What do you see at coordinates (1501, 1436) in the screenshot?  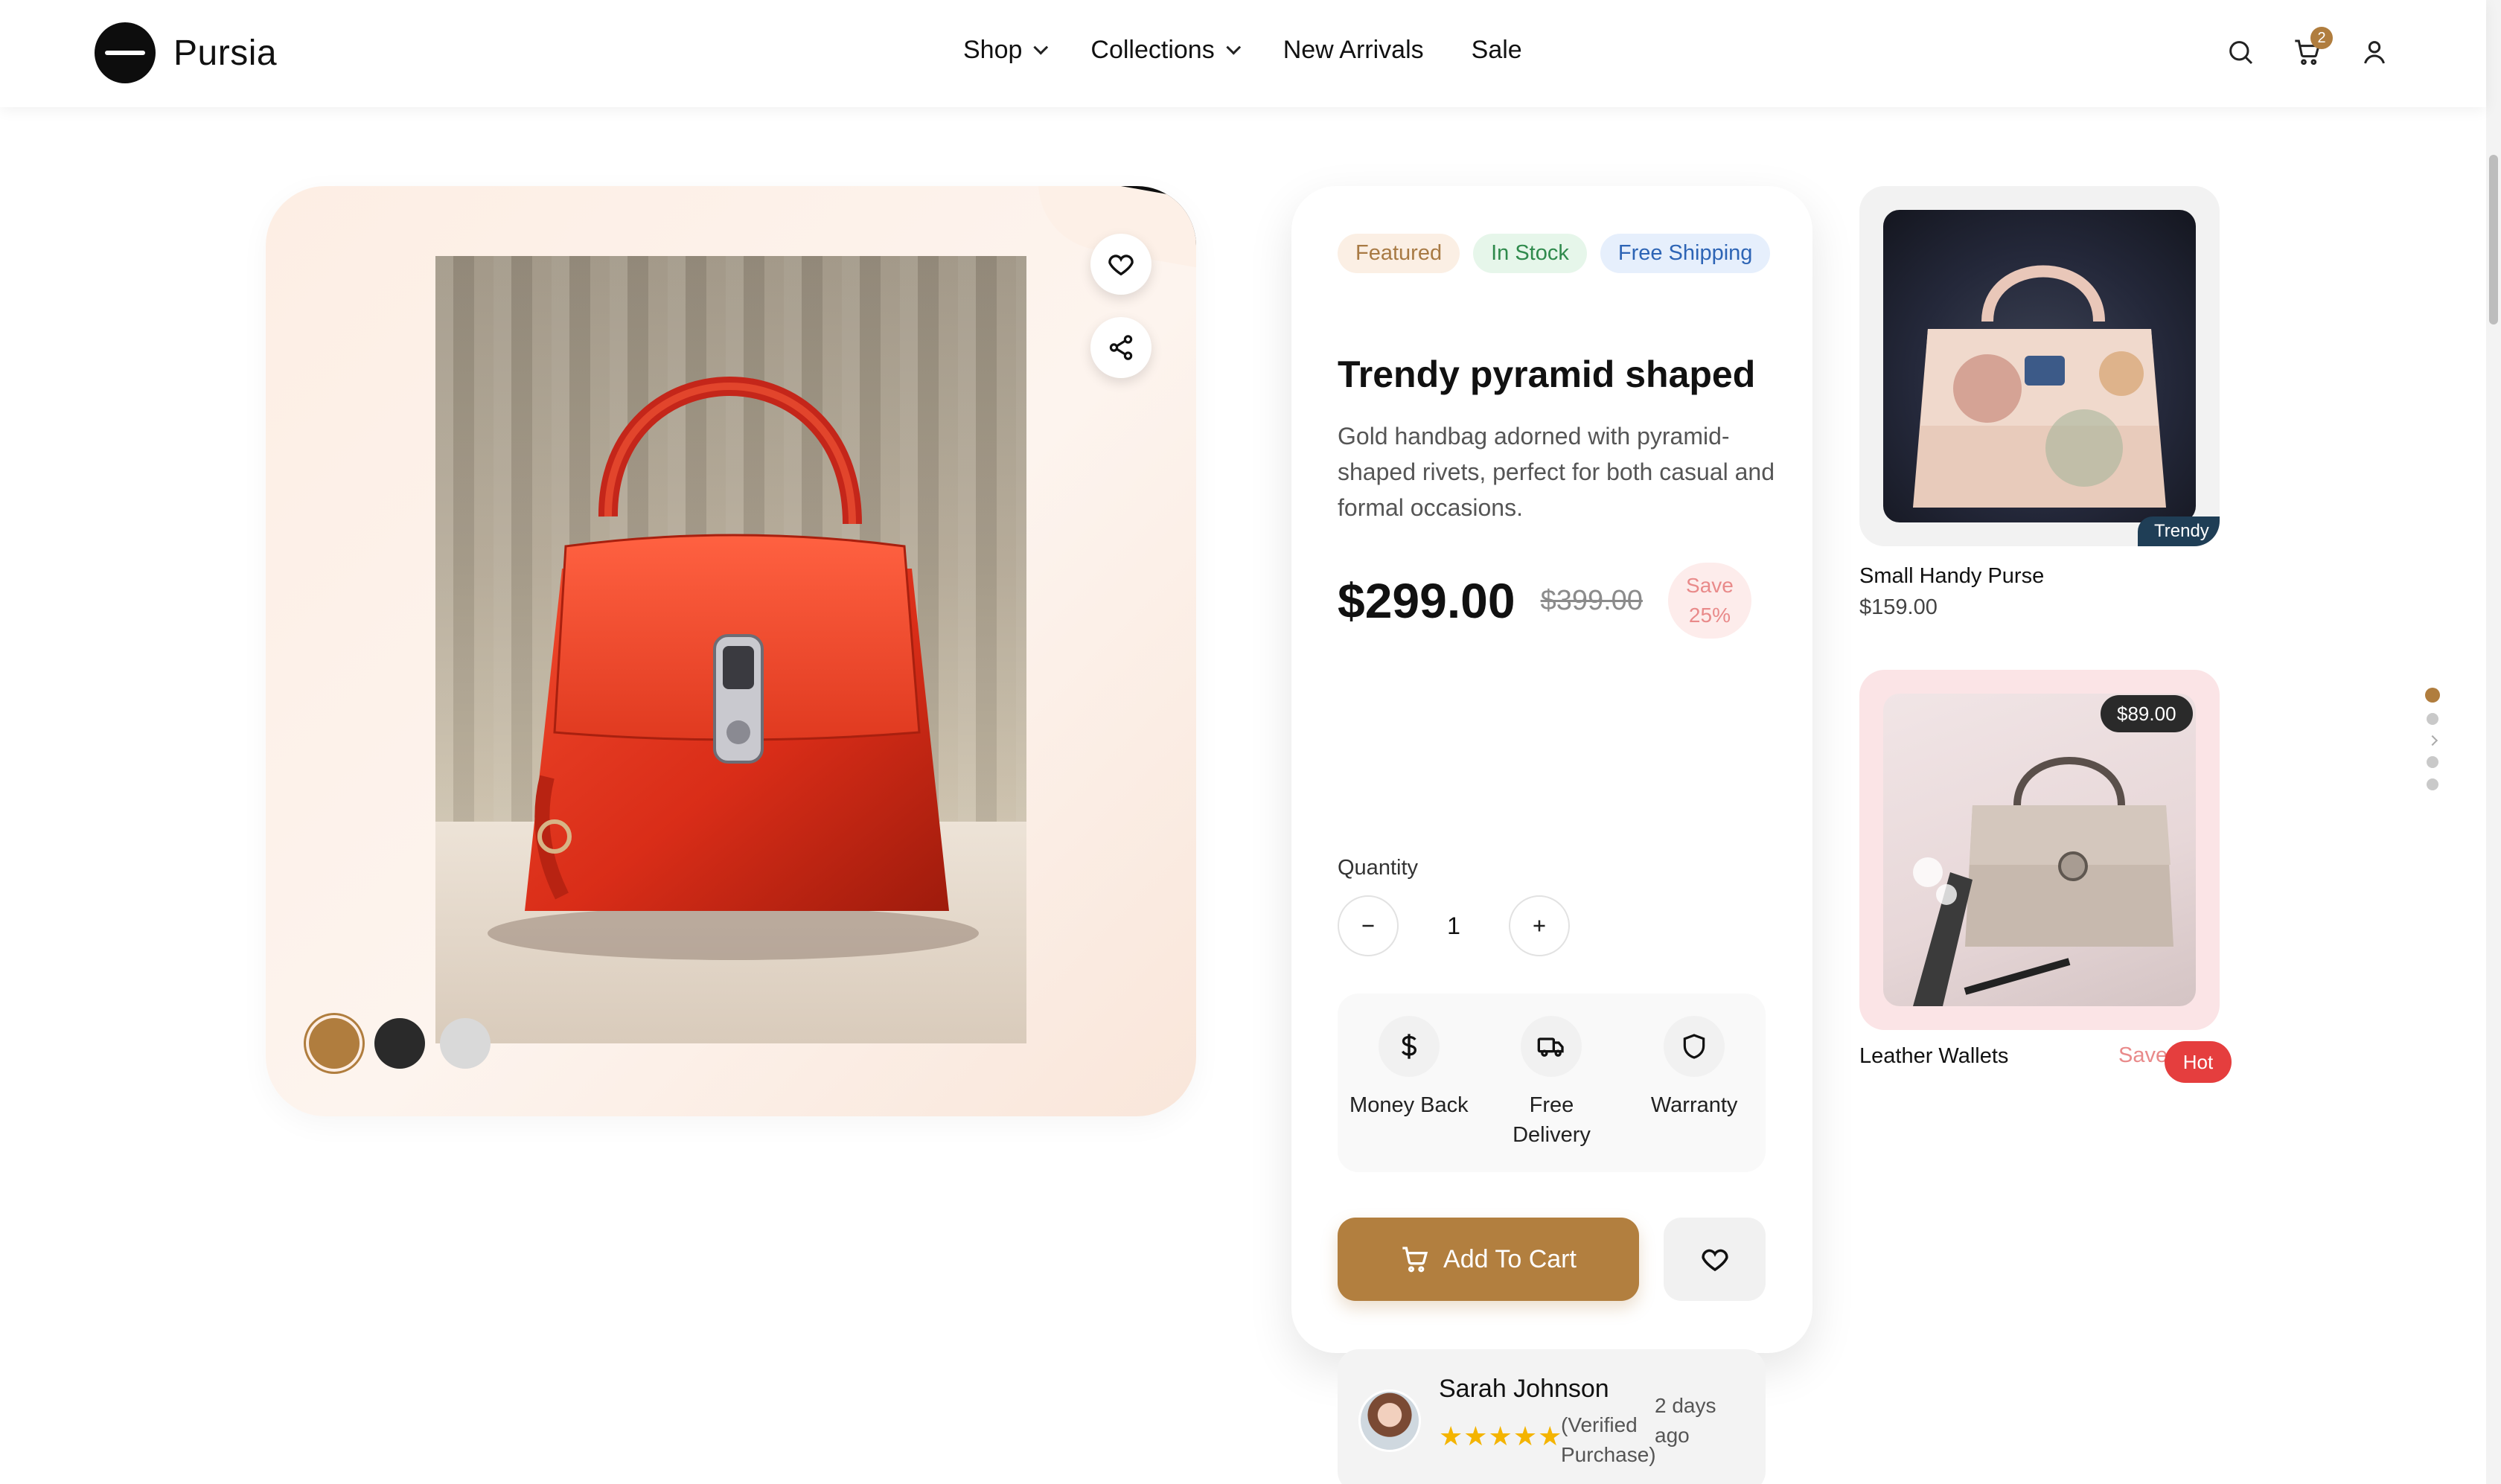 I see `star-rating: ★★★★★` at bounding box center [1501, 1436].